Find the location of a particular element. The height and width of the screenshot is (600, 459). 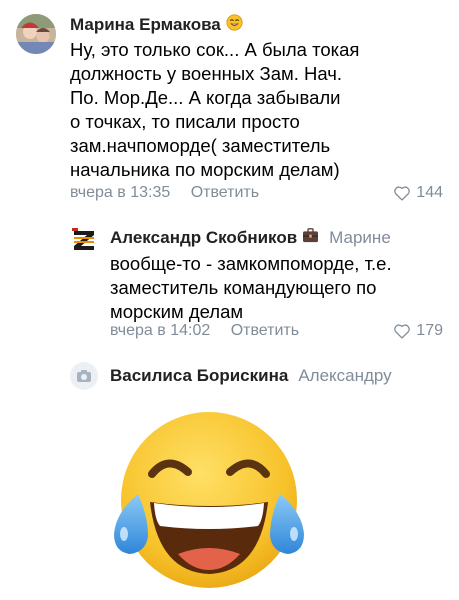

briefcase-icon is located at coordinates (310, 238).